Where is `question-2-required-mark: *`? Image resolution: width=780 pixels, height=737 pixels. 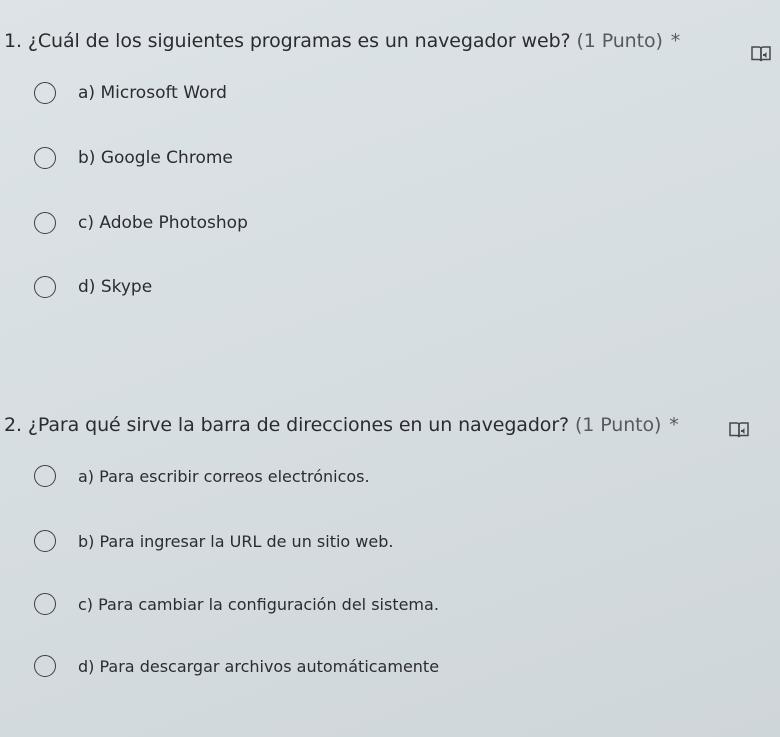
question-2-required-mark: * is located at coordinates (674, 425).